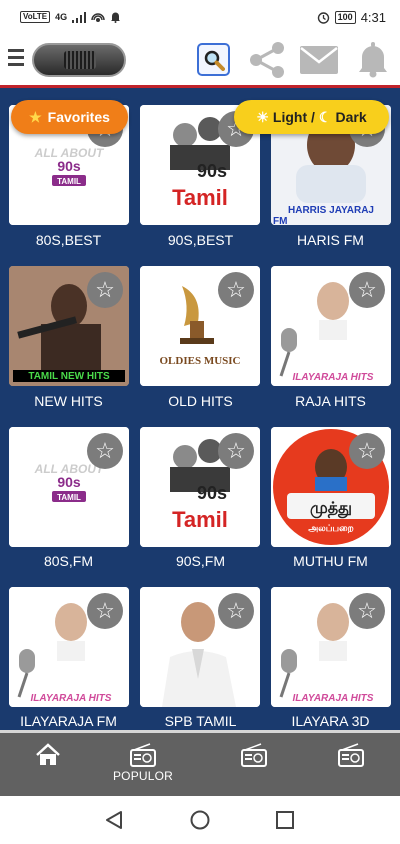 This screenshot has width=400, height=844. What do you see at coordinates (200, 326) in the screenshot?
I see `station-card: OLDIES MUSIC ☆` at bounding box center [200, 326].